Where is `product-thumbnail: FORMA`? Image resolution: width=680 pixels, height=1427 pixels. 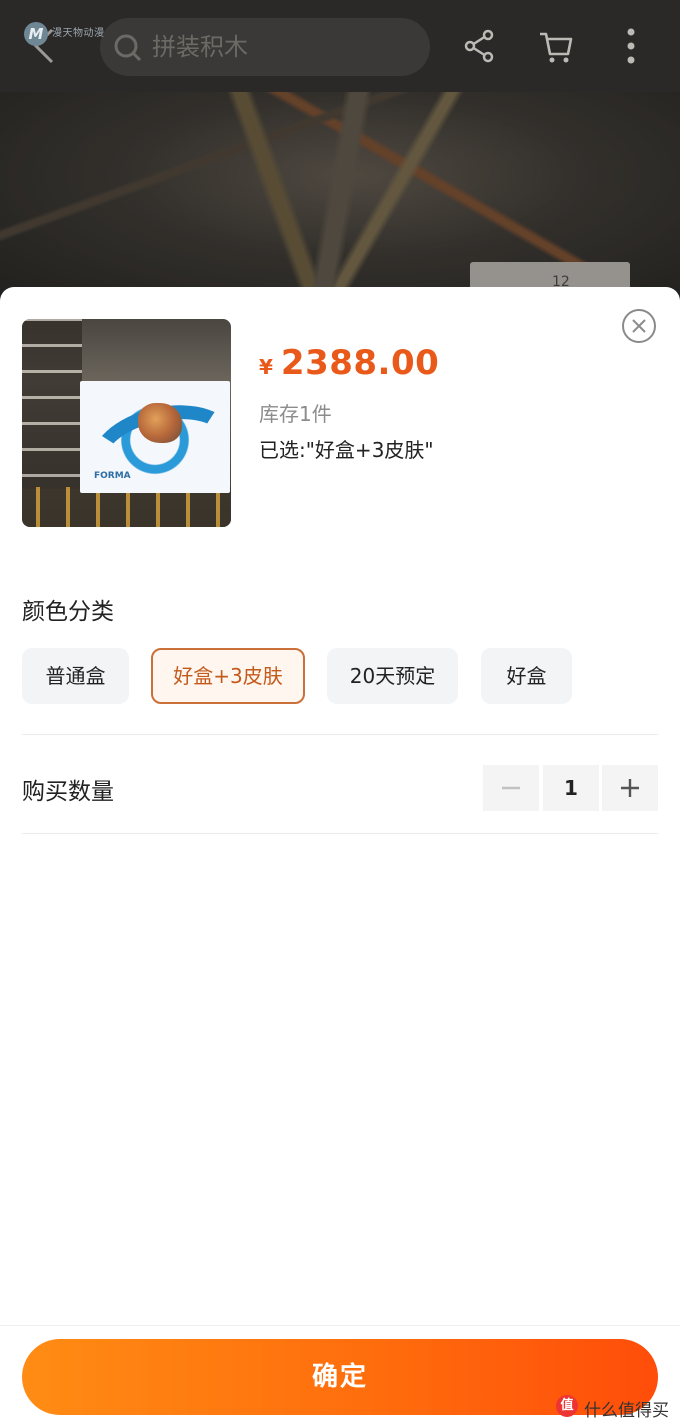 product-thumbnail: FORMA is located at coordinates (126, 423).